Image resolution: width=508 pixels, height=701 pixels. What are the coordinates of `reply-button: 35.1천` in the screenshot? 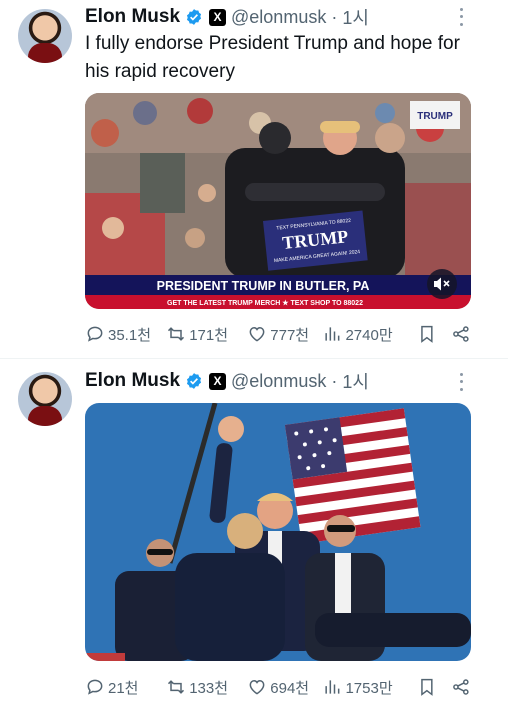 It's located at (119, 334).